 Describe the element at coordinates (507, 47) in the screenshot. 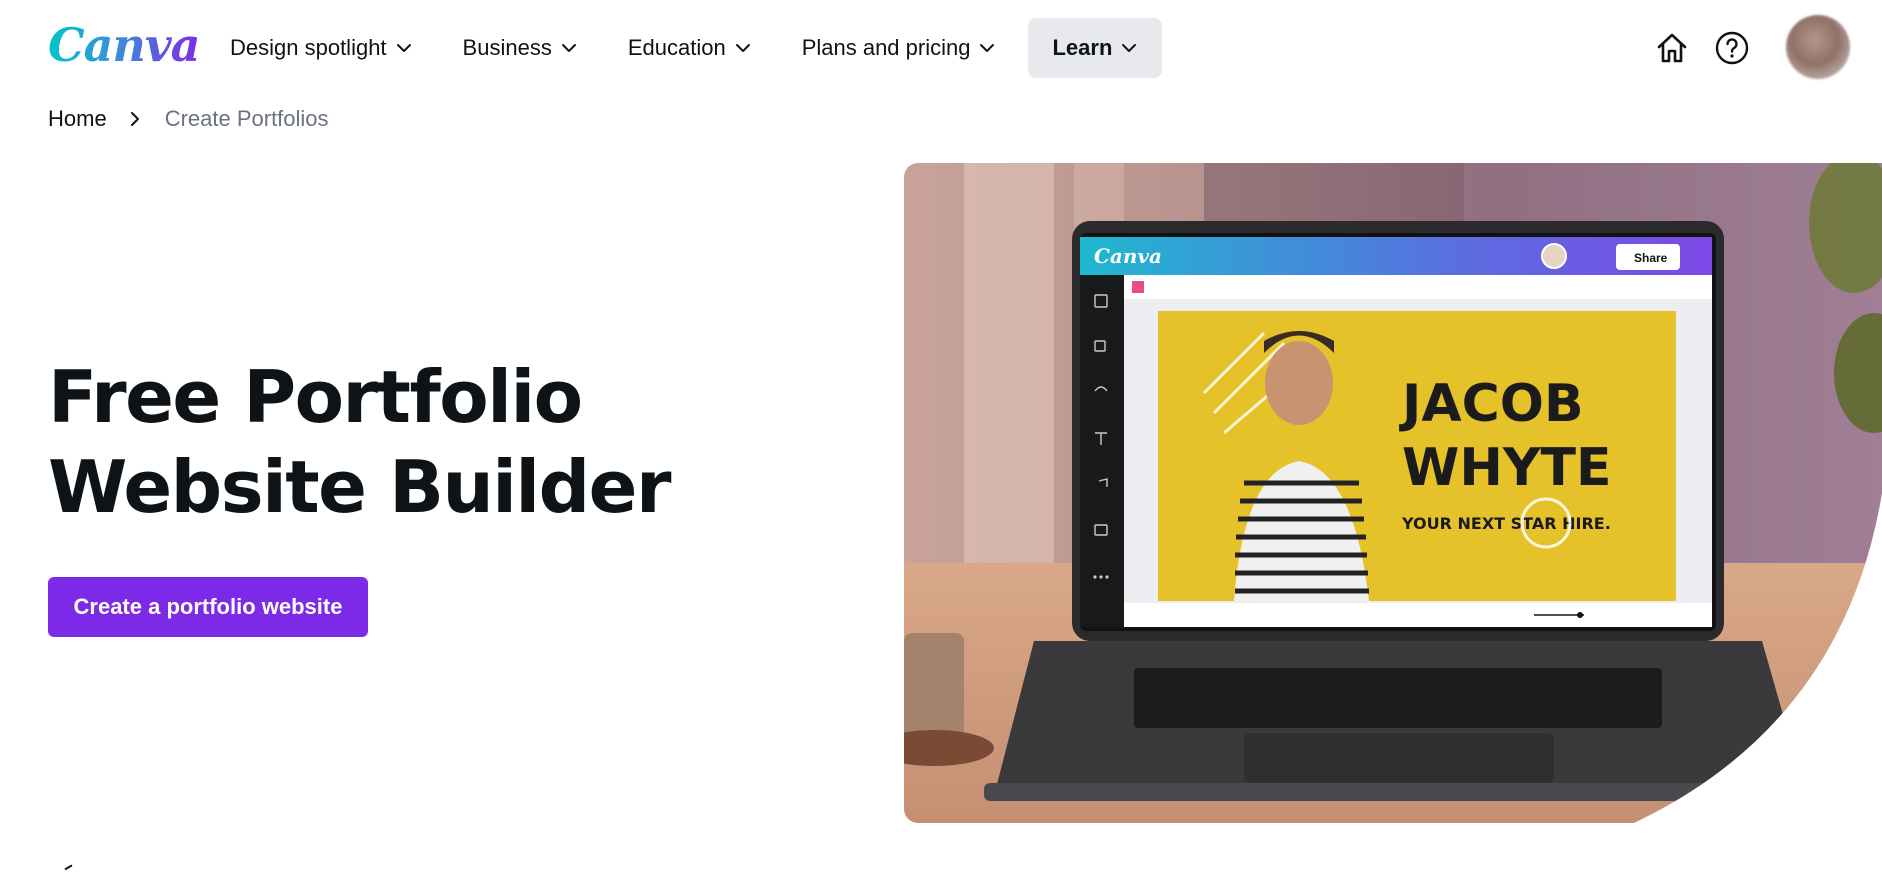

I see `nav-label: Business` at that location.